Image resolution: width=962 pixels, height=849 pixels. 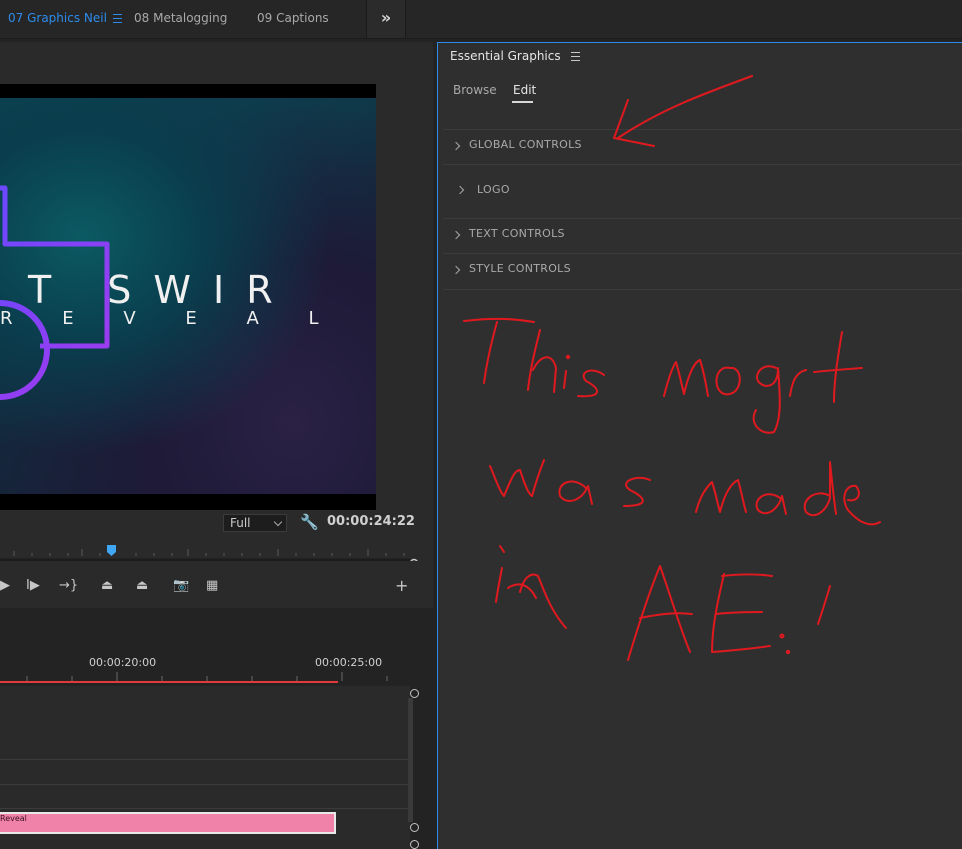 What do you see at coordinates (525, 144) in the screenshot?
I see `section-label: GLOBAL CONTROLS` at bounding box center [525, 144].